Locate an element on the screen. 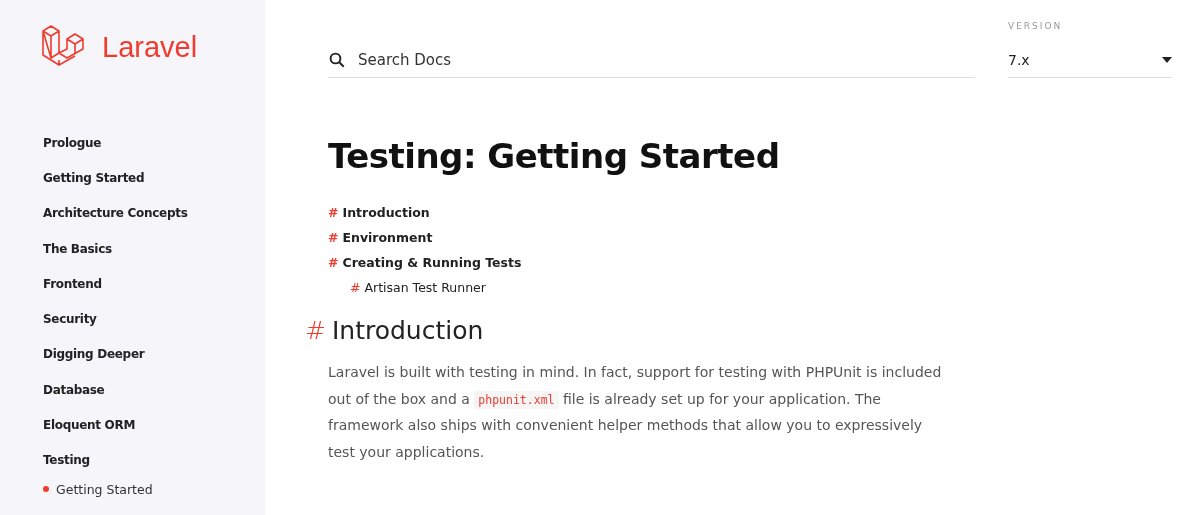 The image size is (1200, 515). page-title: Testing: Getting Started is located at coordinates (554, 156).